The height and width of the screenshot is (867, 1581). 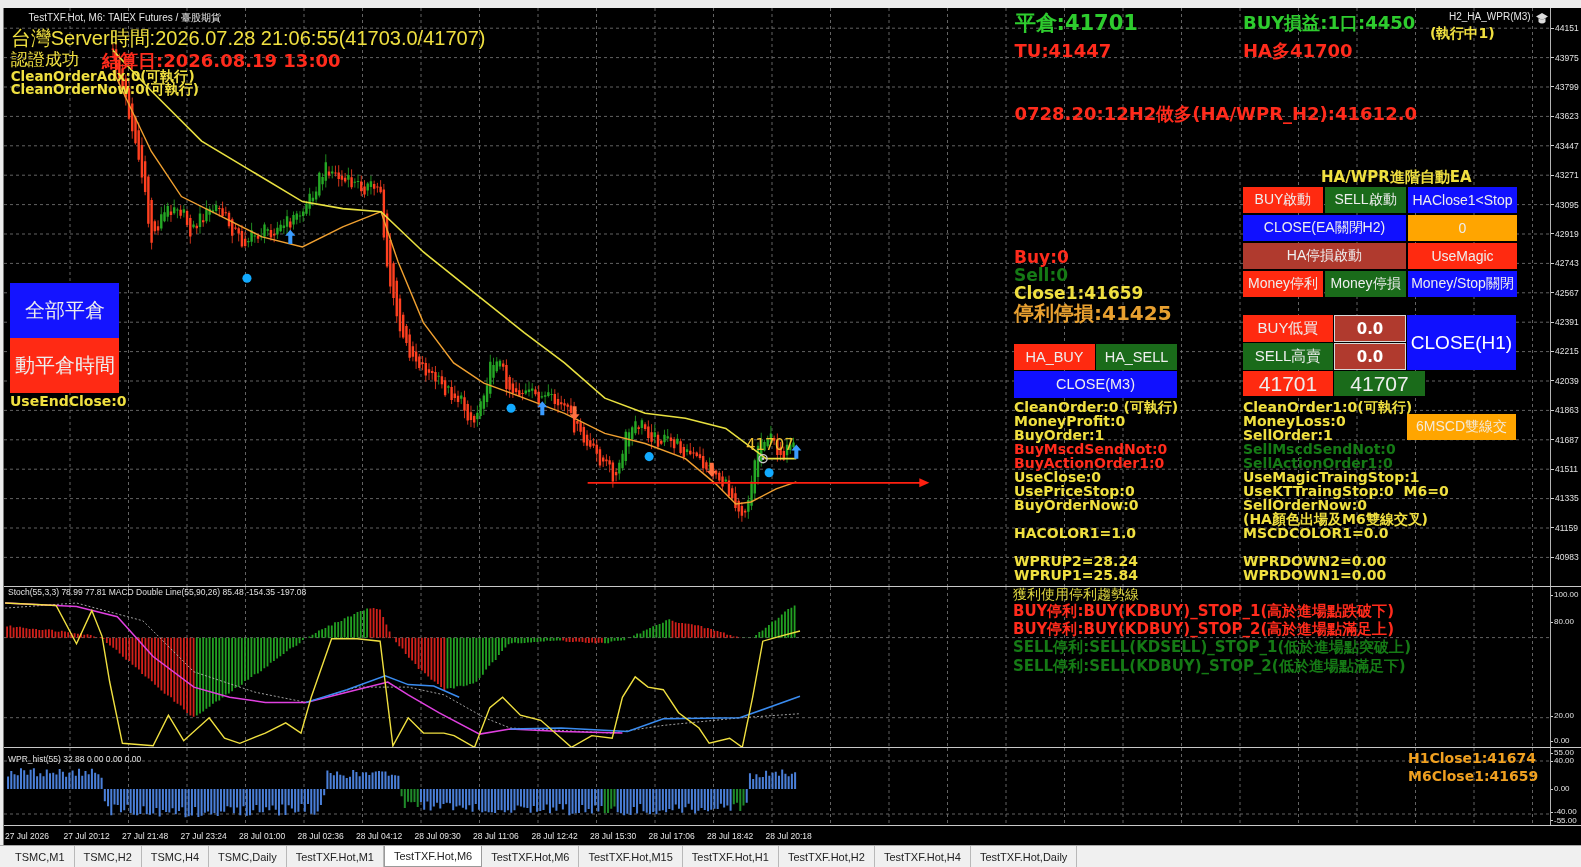 What do you see at coordinates (554, 835) in the screenshot?
I see `time-axis-label: 28 Jul 12:42` at bounding box center [554, 835].